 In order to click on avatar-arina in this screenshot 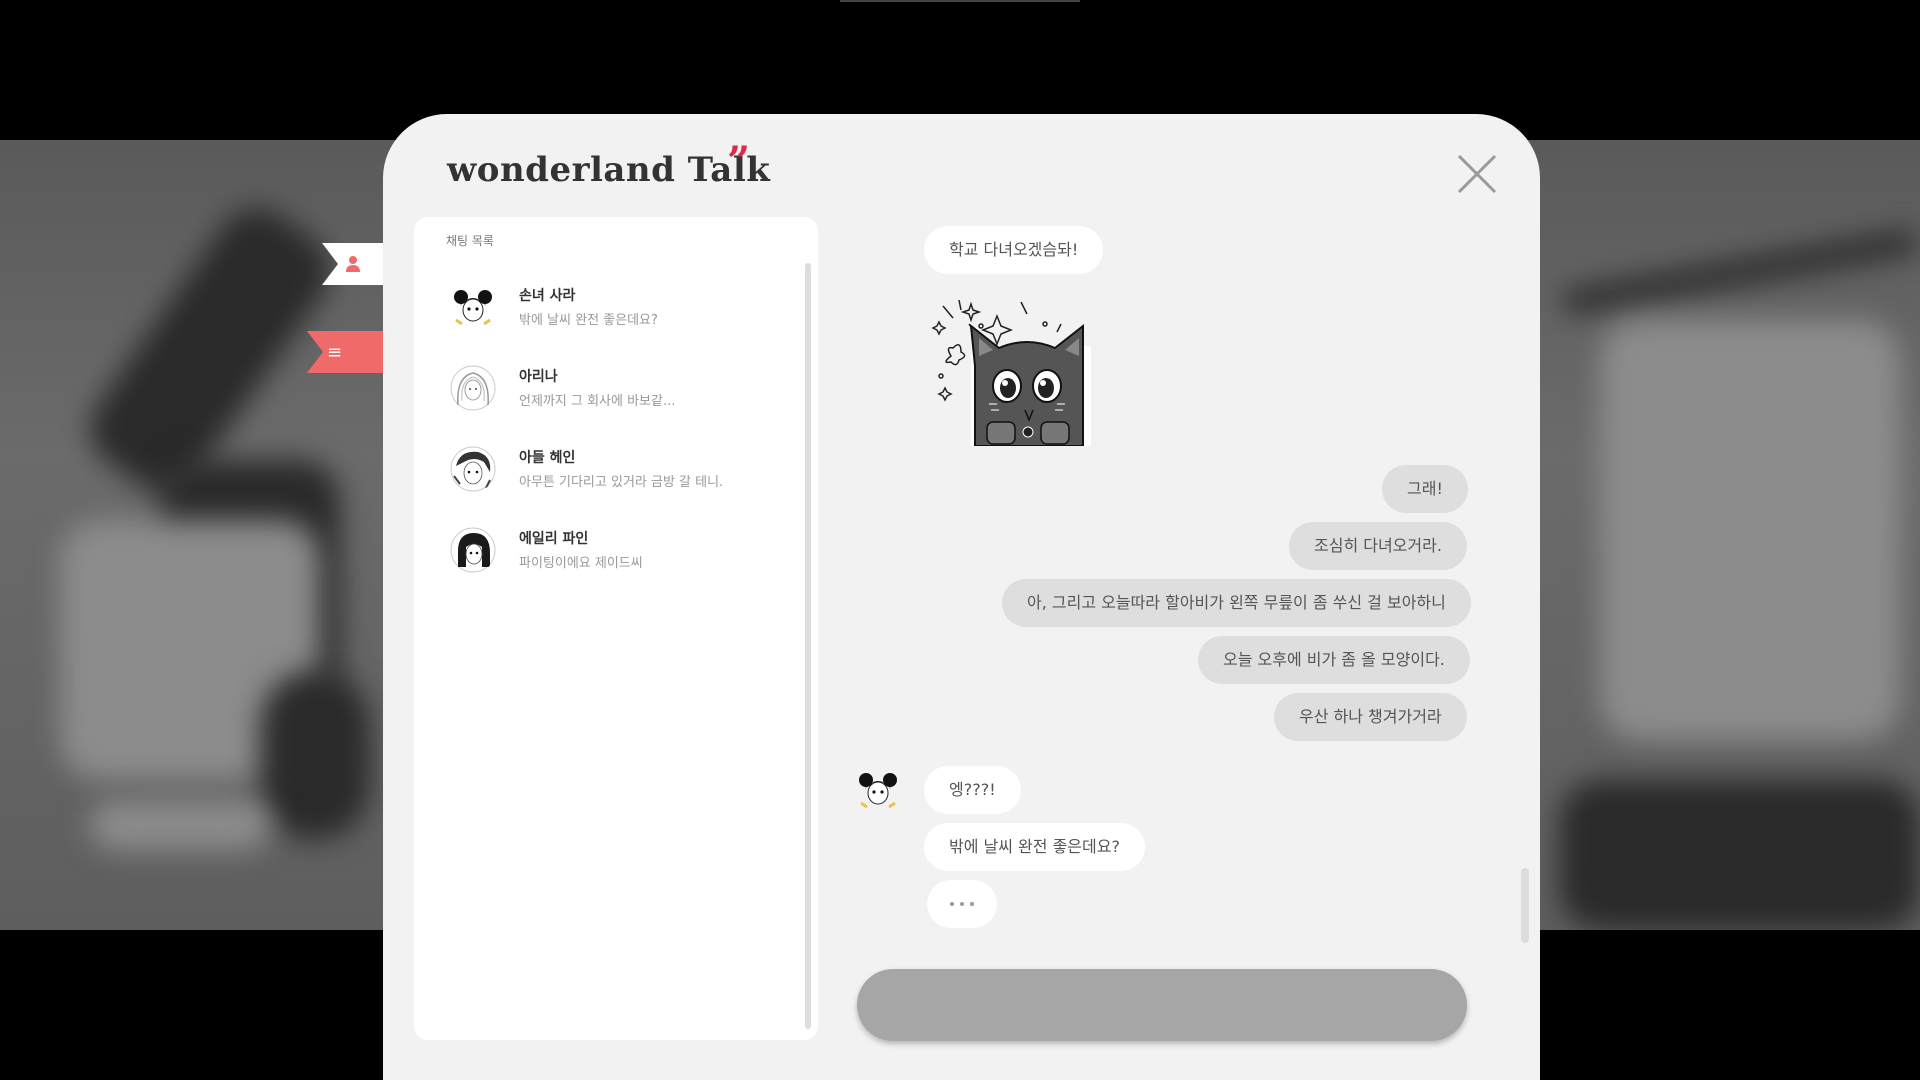, I will do `click(473, 388)`.